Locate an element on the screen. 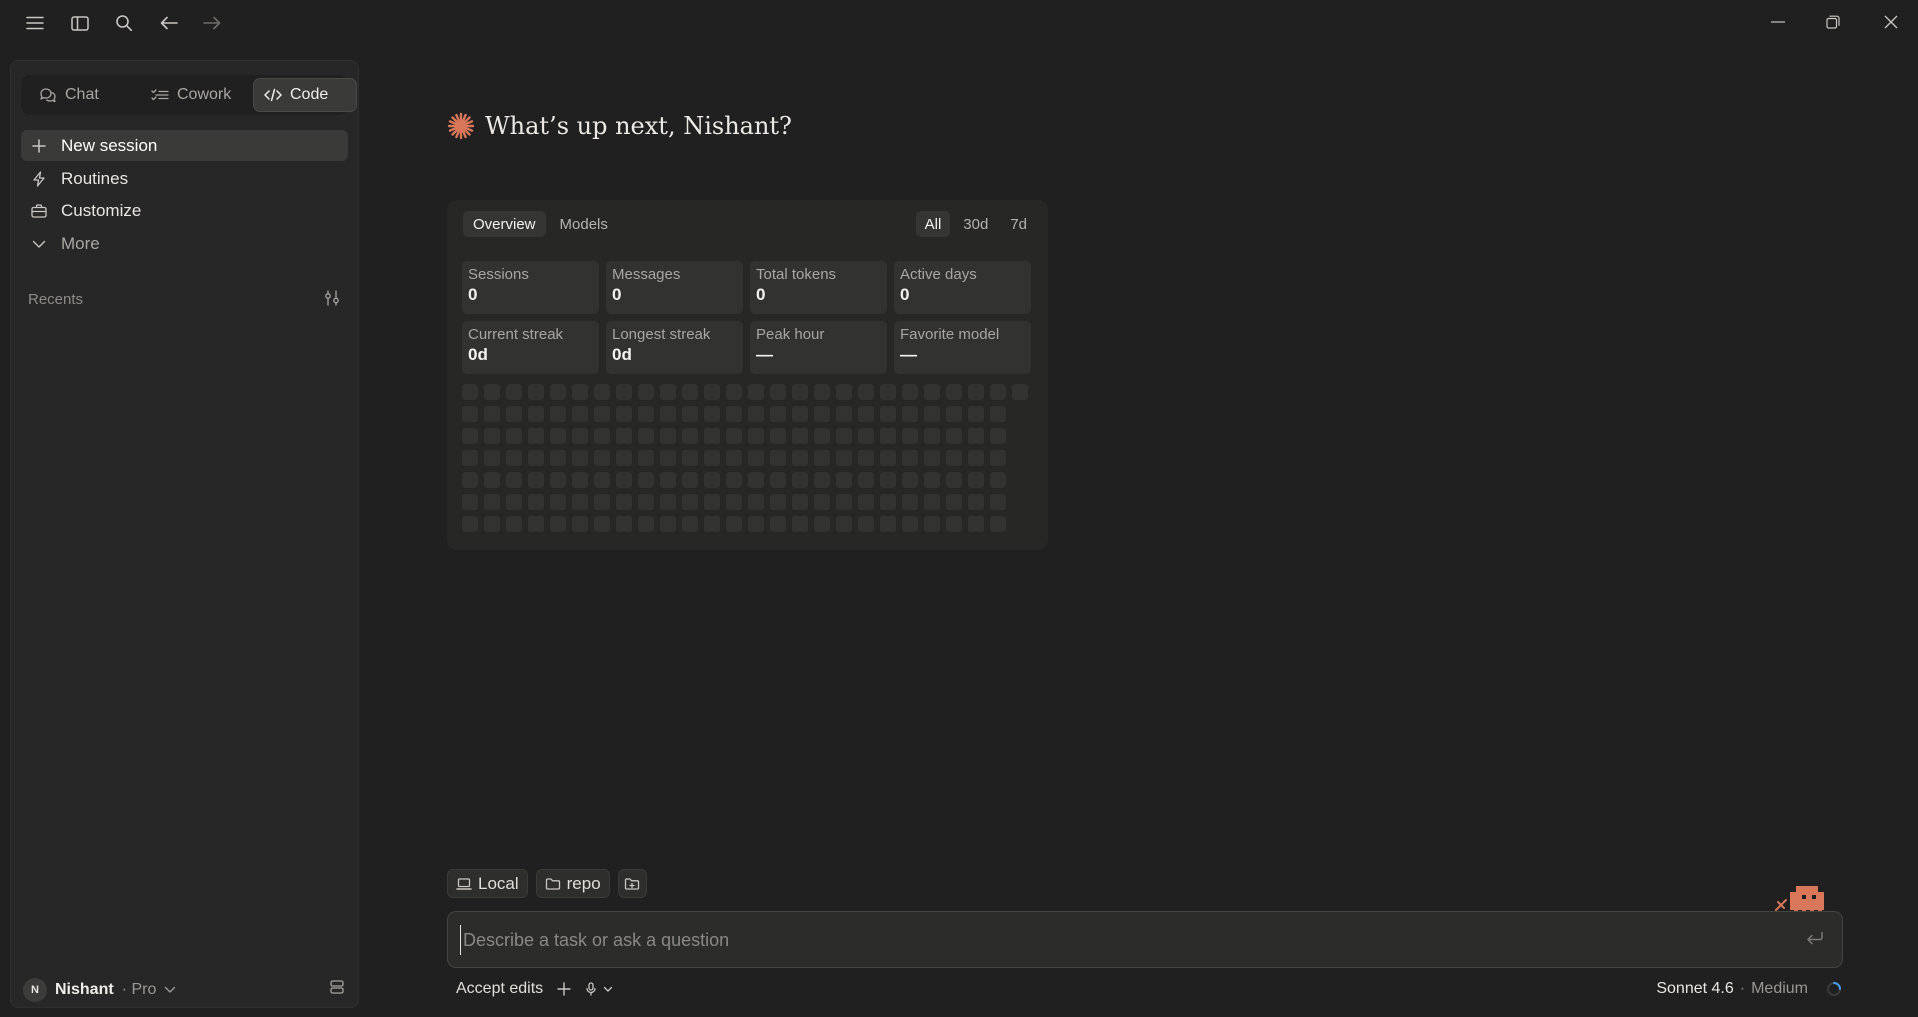 The width and height of the screenshot is (1918, 1017). stat-label: Active days is located at coordinates (938, 274).